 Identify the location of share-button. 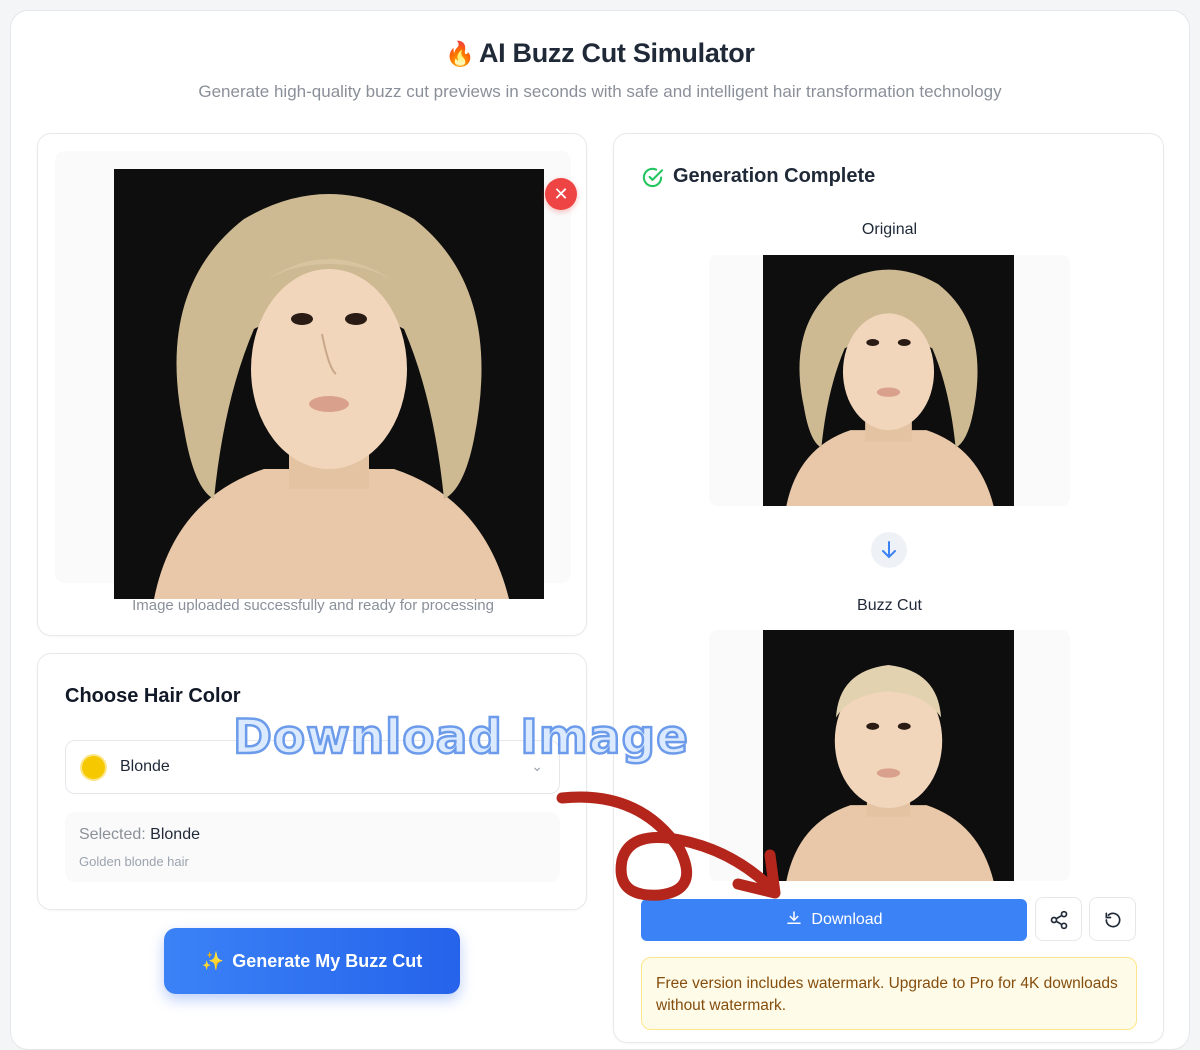
(1058, 919).